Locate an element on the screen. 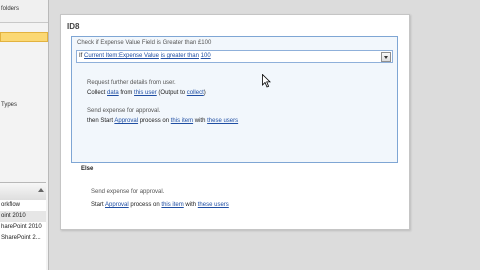 This screenshot has height=270, width=480. nav-item-selected is located at coordinates (24, 37).